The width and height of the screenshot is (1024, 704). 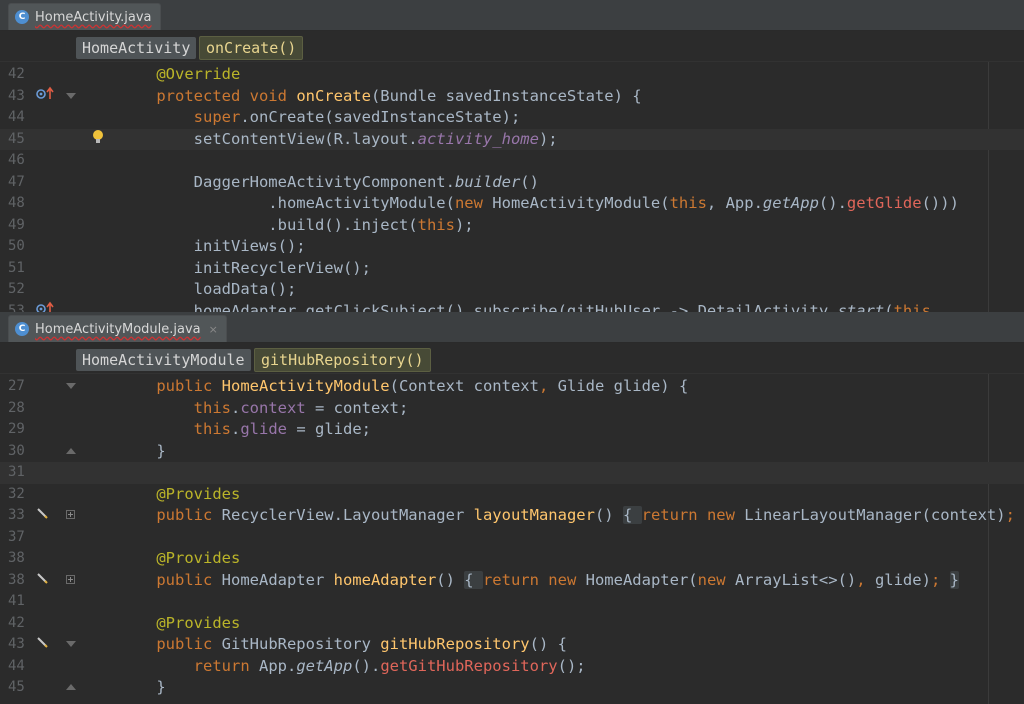 What do you see at coordinates (213, 329) in the screenshot?
I see `close-icon: ×` at bounding box center [213, 329].